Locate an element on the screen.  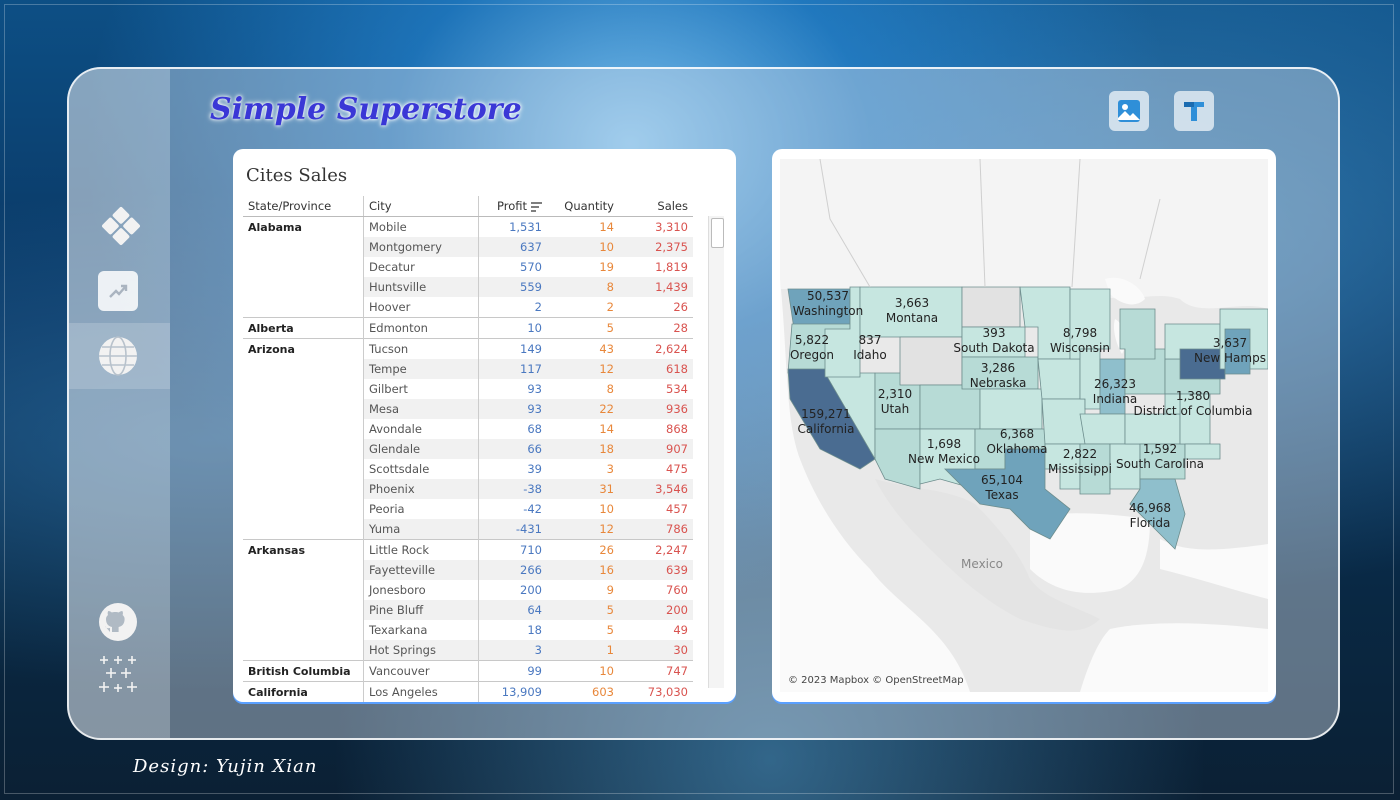
table-row: Montgomery 637 10 2,375 is located at coordinates (468, 247).